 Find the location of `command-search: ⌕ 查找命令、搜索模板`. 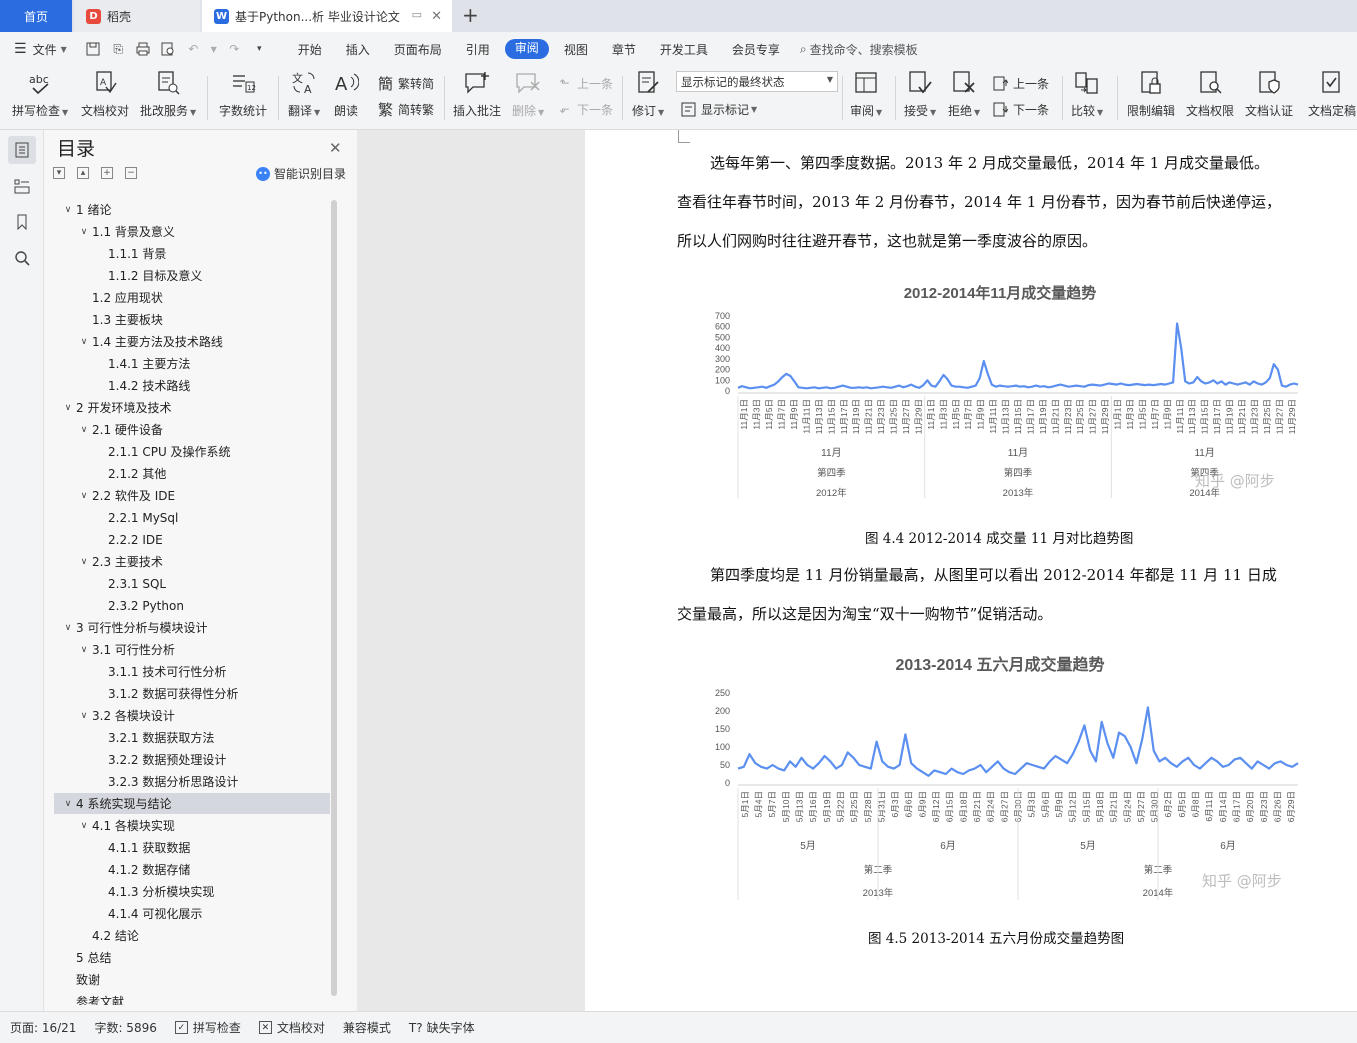

command-search: ⌕ 查找命令、搜索模板 is located at coordinates (859, 49).